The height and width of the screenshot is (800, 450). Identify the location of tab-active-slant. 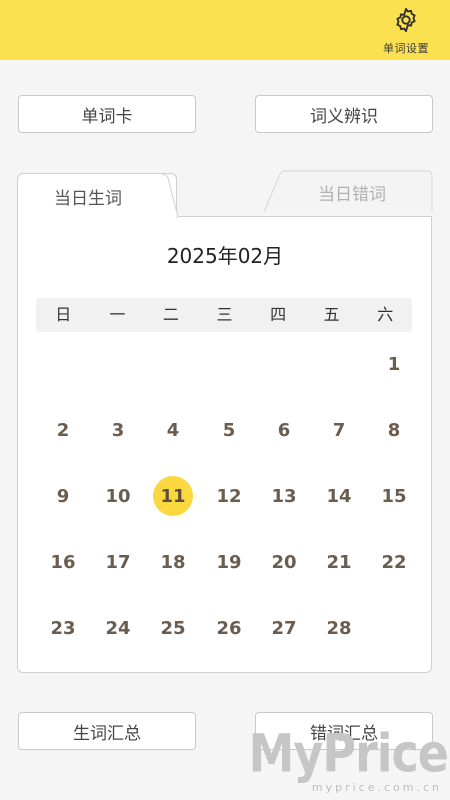
(169, 195).